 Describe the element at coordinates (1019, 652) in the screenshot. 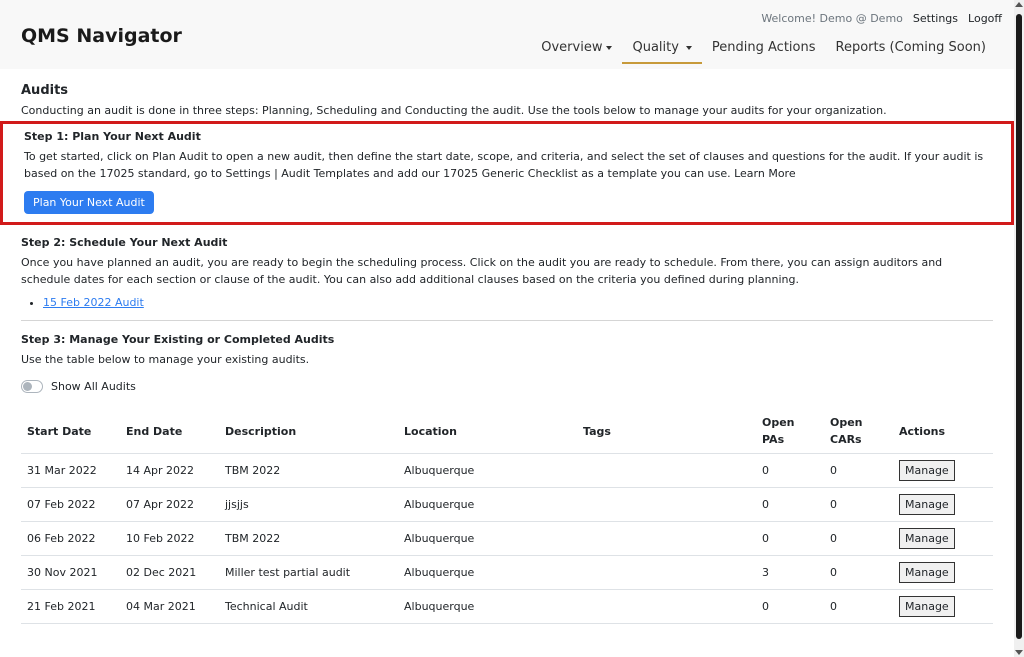

I see `scroll-down-arrow-icon` at that location.